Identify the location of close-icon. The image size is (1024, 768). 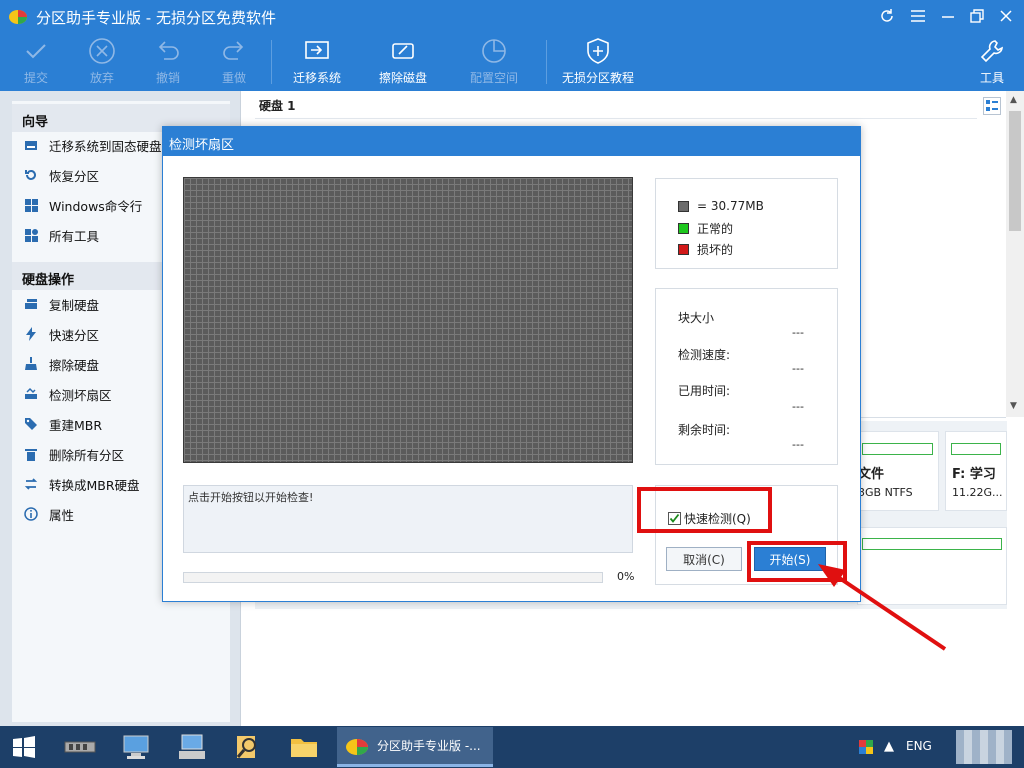
(1006, 16).